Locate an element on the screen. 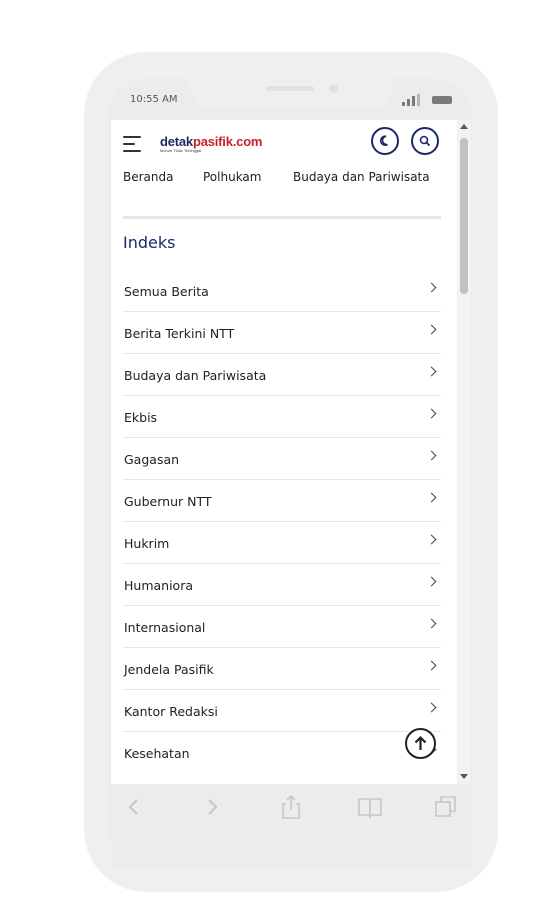 The height and width of the screenshot is (900, 559). logo-text-pasifik: pasifik.com is located at coordinates (227, 141).